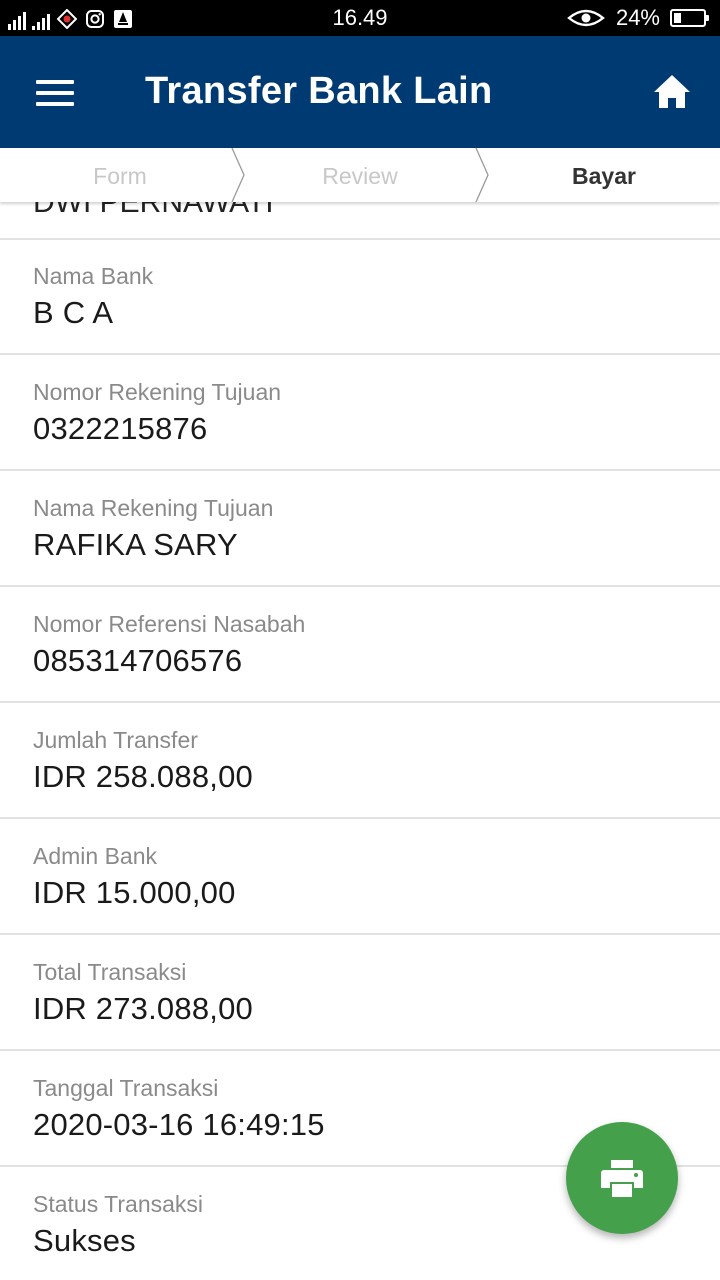 This screenshot has width=720, height=1280. Describe the element at coordinates (360, 529) in the screenshot. I see `detail-row-nama-rekening-tujuan: Nama Rekening Tujuan RAFIKA SARY` at that location.